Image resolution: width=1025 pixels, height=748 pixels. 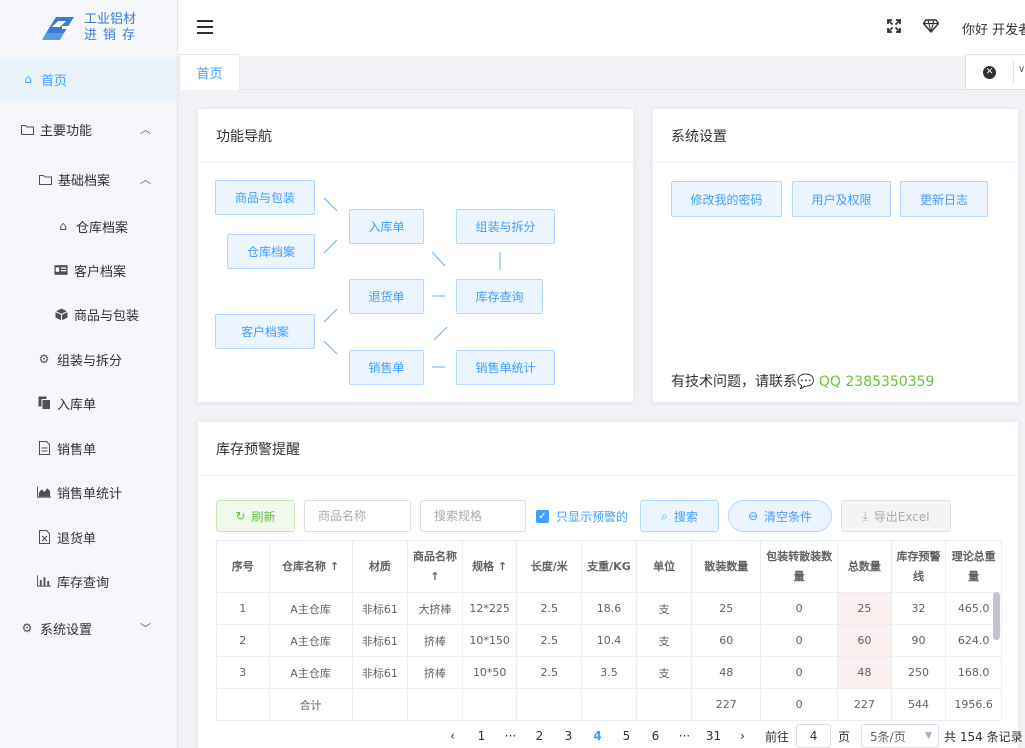 What do you see at coordinates (918, 566) in the screenshot?
I see `column-header: 库存预警线` at bounding box center [918, 566].